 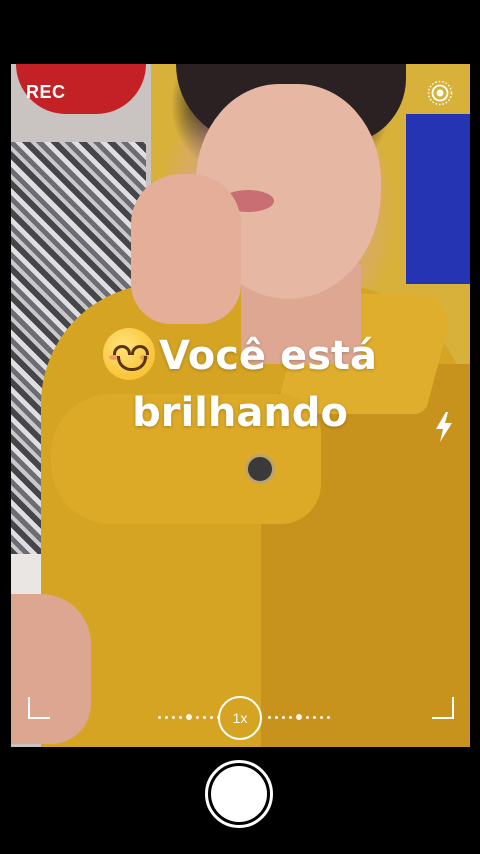 I want to click on caption-line-1: Você está, so click(x=240, y=356).